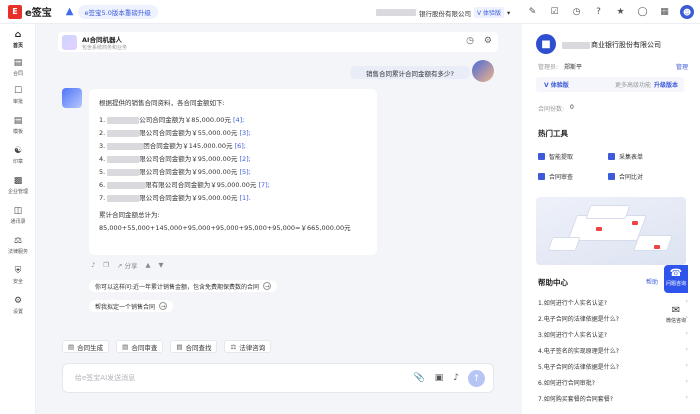 This screenshot has width=700, height=414. Describe the element at coordinates (18, 245) in the screenshot. I see `nav-item-law: ⚖ 法律服务` at that location.